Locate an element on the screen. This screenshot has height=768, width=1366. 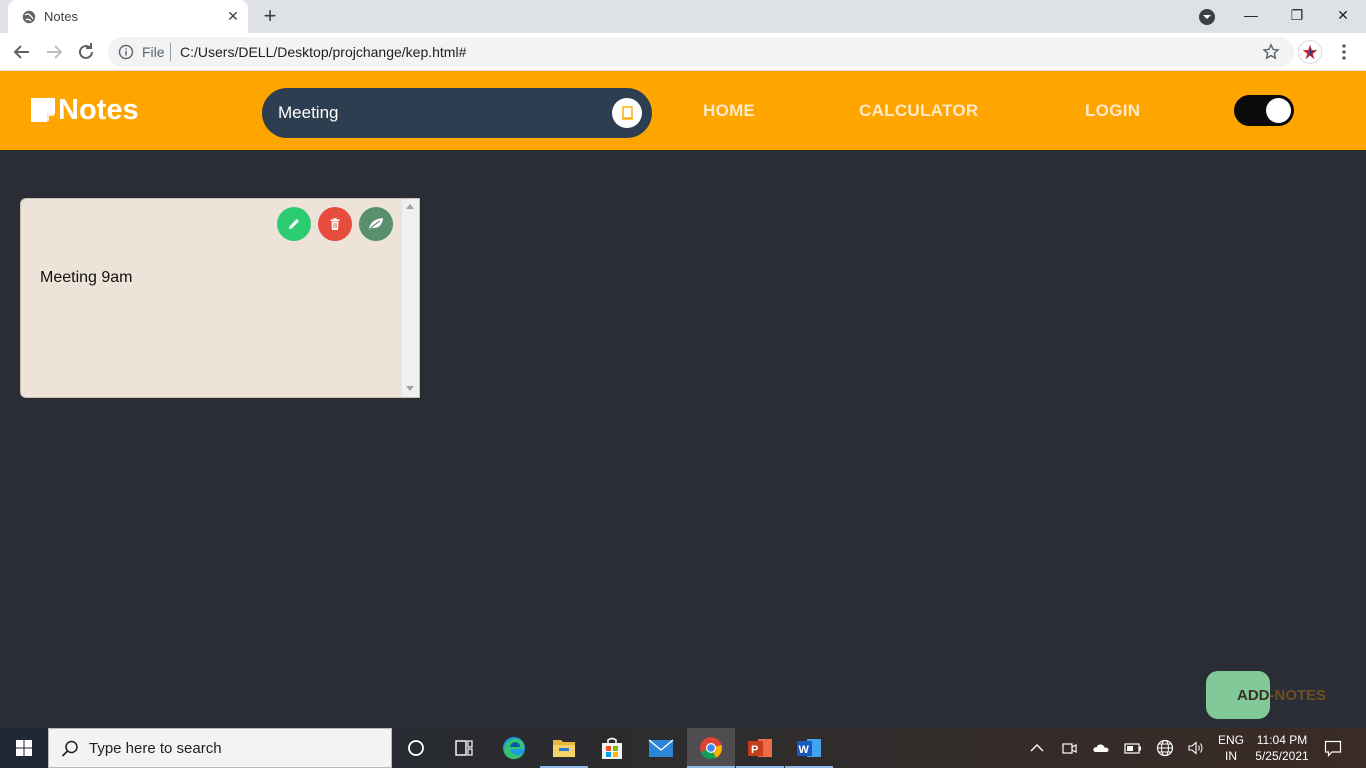
language-region: IN is located at coordinates (1231, 756).